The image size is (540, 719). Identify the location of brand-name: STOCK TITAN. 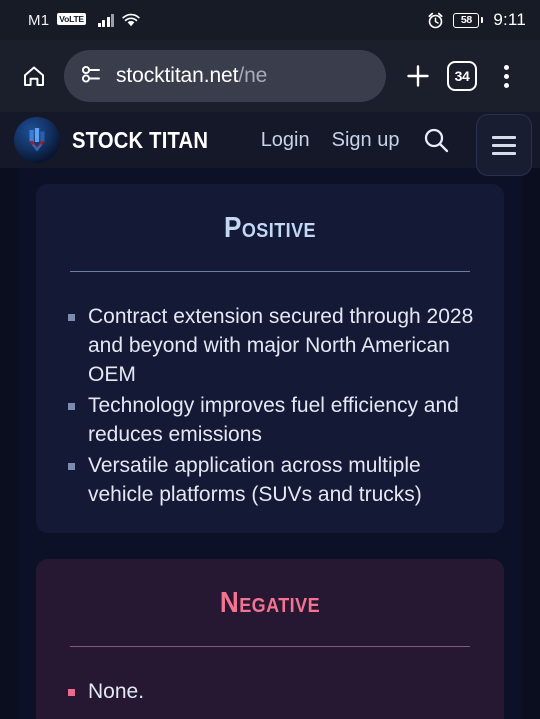
(140, 140).